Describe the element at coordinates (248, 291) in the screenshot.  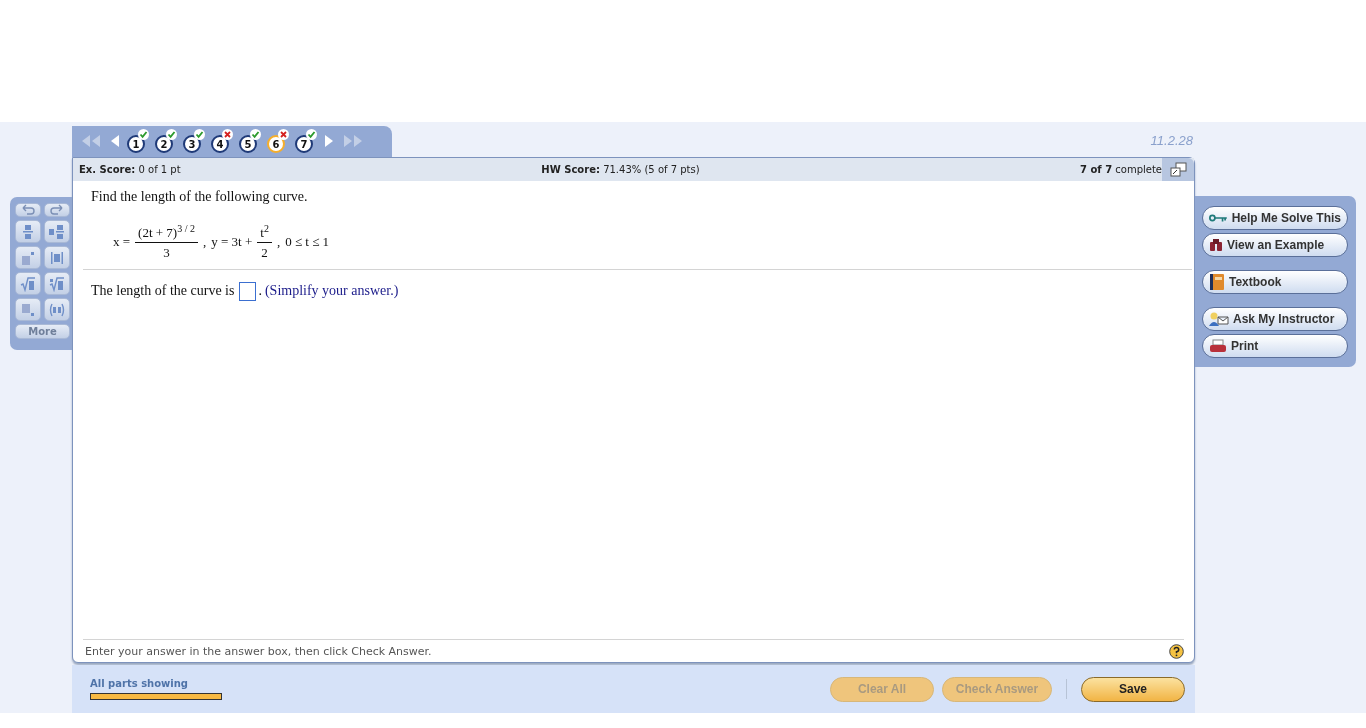
I see `answer-field` at that location.